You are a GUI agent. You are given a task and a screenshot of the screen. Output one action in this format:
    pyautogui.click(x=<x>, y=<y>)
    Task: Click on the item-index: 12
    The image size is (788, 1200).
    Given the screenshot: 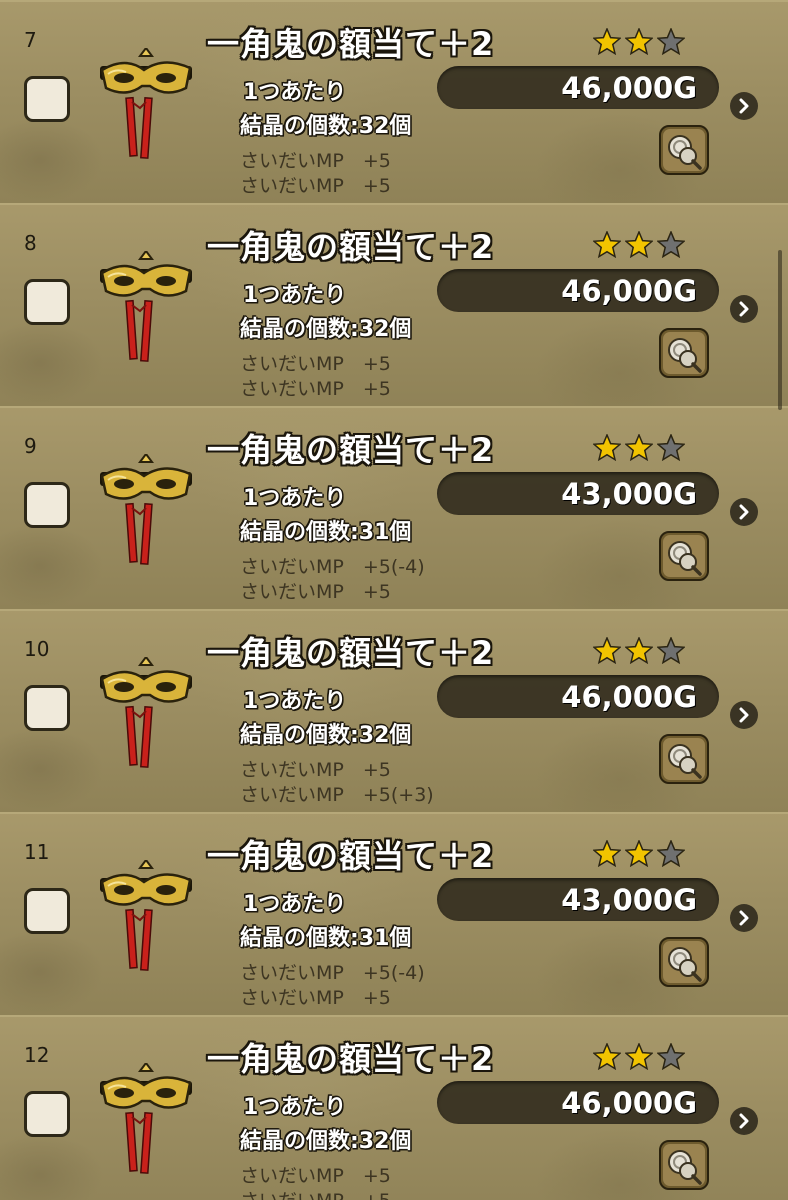 What is the action you would take?
    pyautogui.click(x=37, y=1055)
    